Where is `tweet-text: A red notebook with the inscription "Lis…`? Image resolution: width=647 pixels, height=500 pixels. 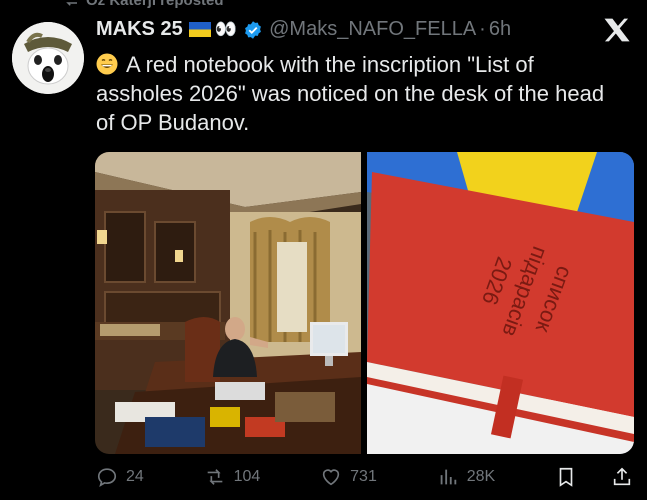 tweet-text: A red notebook with the inscription "Lis… is located at coordinates (356, 93).